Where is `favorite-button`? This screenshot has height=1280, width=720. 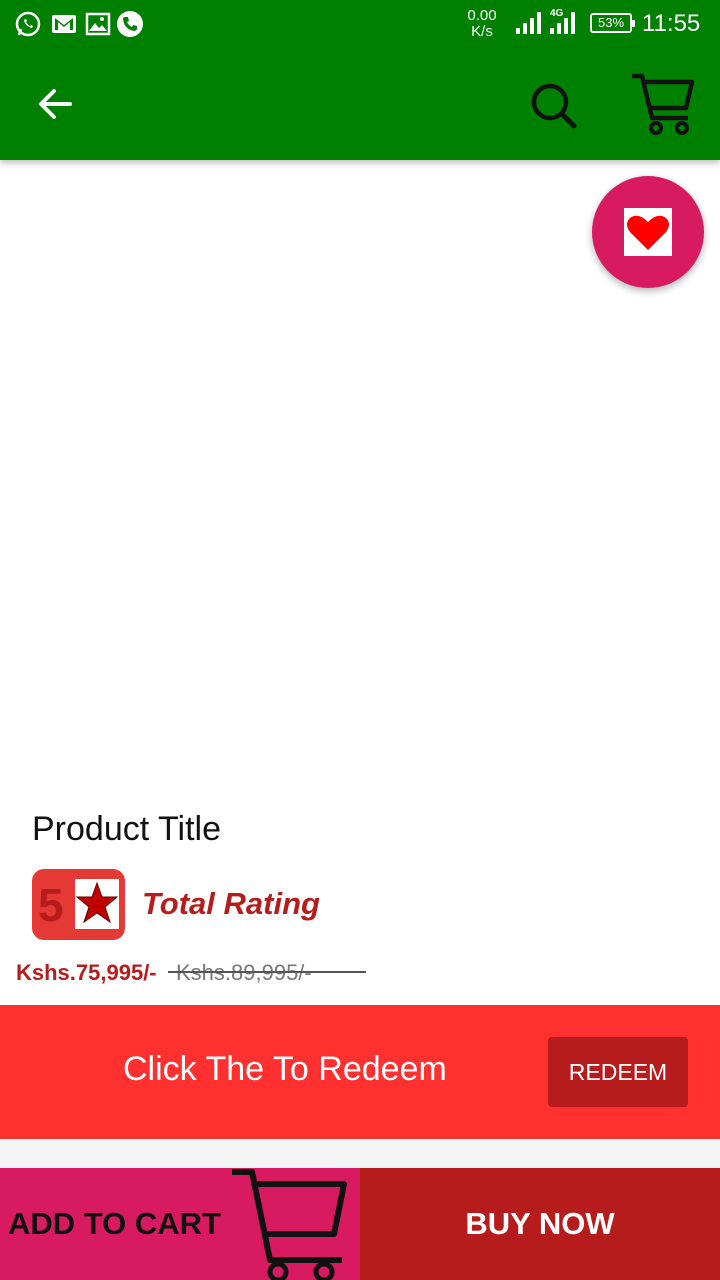 favorite-button is located at coordinates (648, 232).